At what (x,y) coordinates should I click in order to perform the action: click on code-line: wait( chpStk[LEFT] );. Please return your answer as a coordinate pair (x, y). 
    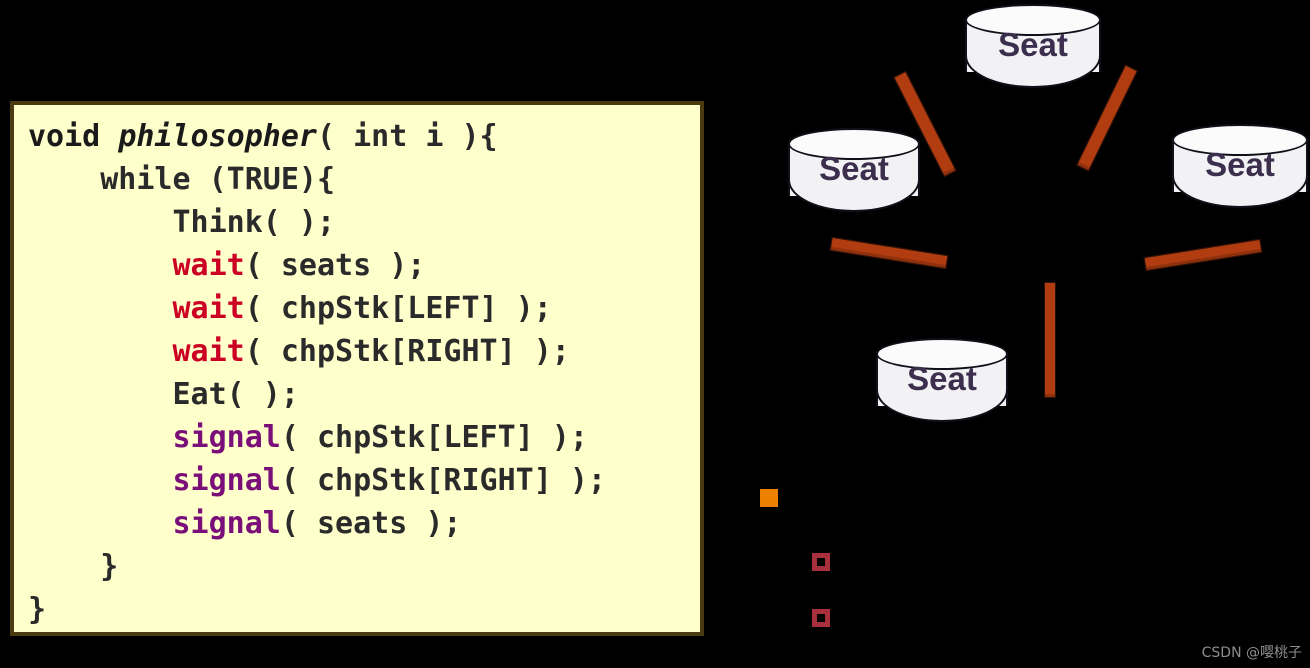
    Looking at the image, I should click on (364, 308).